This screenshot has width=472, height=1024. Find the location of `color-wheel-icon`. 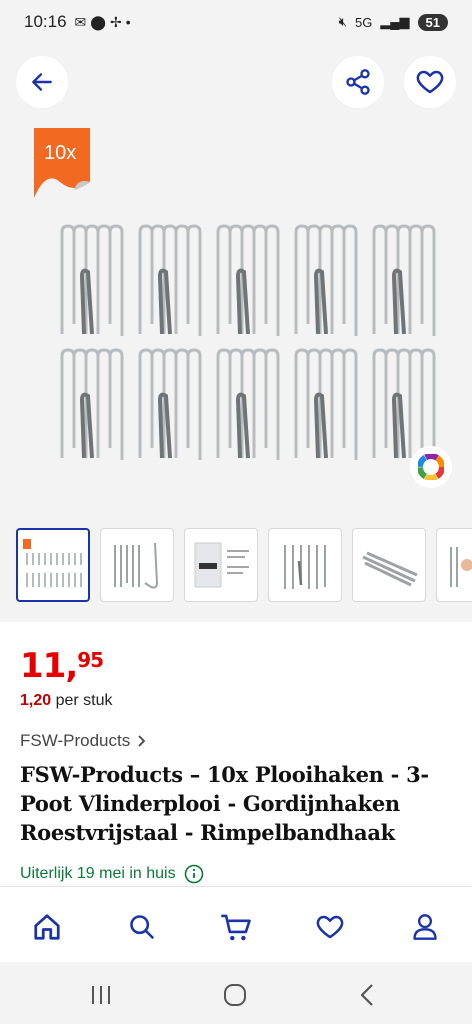

color-wheel-icon is located at coordinates (431, 467).